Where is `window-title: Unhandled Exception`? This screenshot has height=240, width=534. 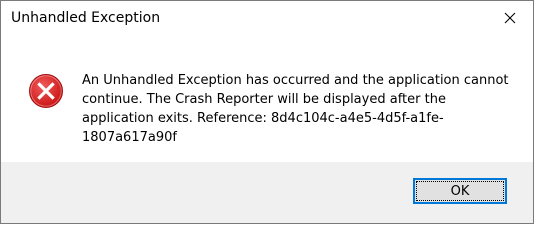 window-title: Unhandled Exception is located at coordinates (86, 18).